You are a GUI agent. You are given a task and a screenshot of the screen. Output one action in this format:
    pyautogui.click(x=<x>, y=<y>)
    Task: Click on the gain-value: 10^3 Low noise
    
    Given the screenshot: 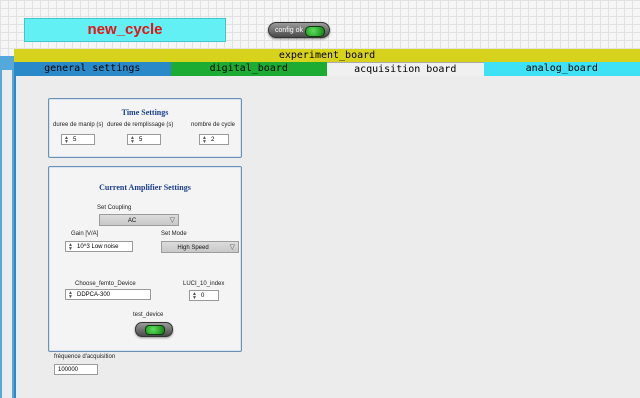 What is the action you would take?
    pyautogui.click(x=98, y=247)
    